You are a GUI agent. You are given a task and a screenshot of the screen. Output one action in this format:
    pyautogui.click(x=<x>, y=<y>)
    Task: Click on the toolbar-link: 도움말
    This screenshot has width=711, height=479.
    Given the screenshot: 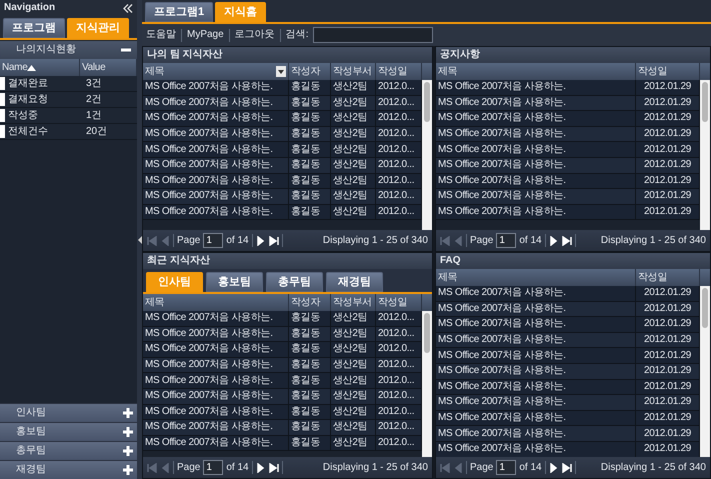 What is the action you would take?
    pyautogui.click(x=161, y=35)
    